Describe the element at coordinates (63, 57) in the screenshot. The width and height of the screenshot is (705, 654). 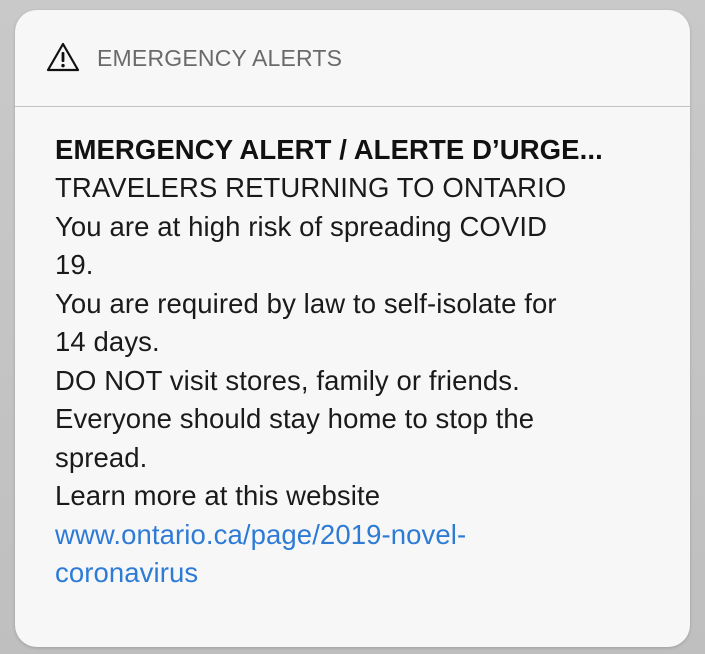
I see `warning-triangle-icon` at that location.